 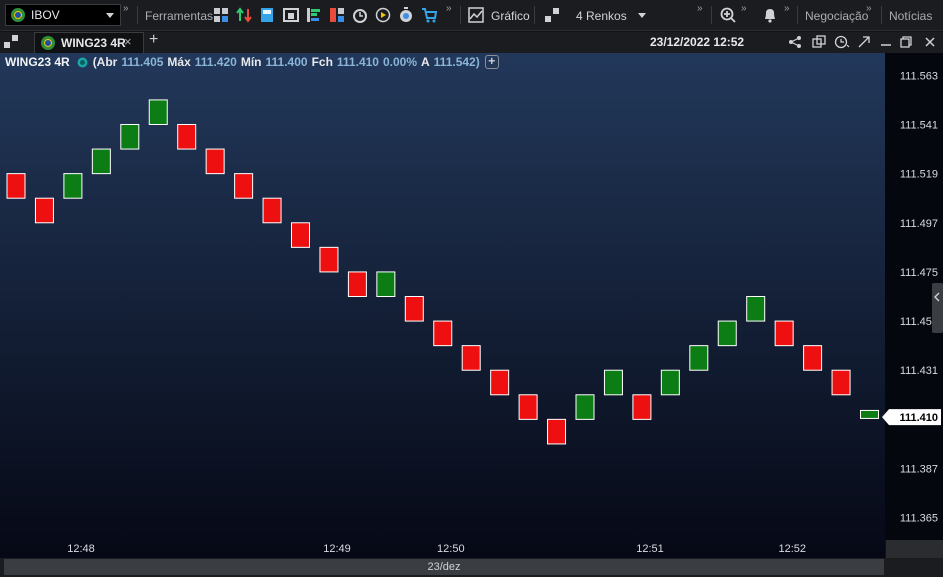 I want to click on y-tick-label: 111.563, so click(x=919, y=76).